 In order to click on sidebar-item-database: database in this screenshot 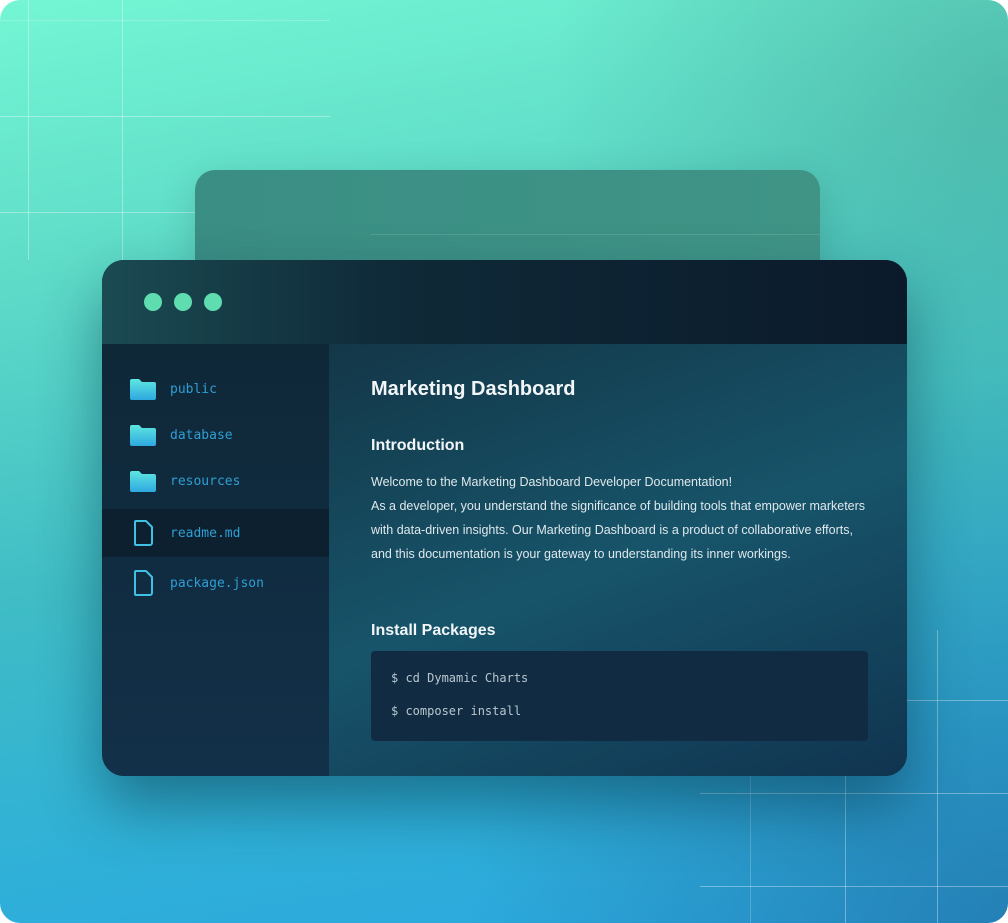, I will do `click(215, 435)`.